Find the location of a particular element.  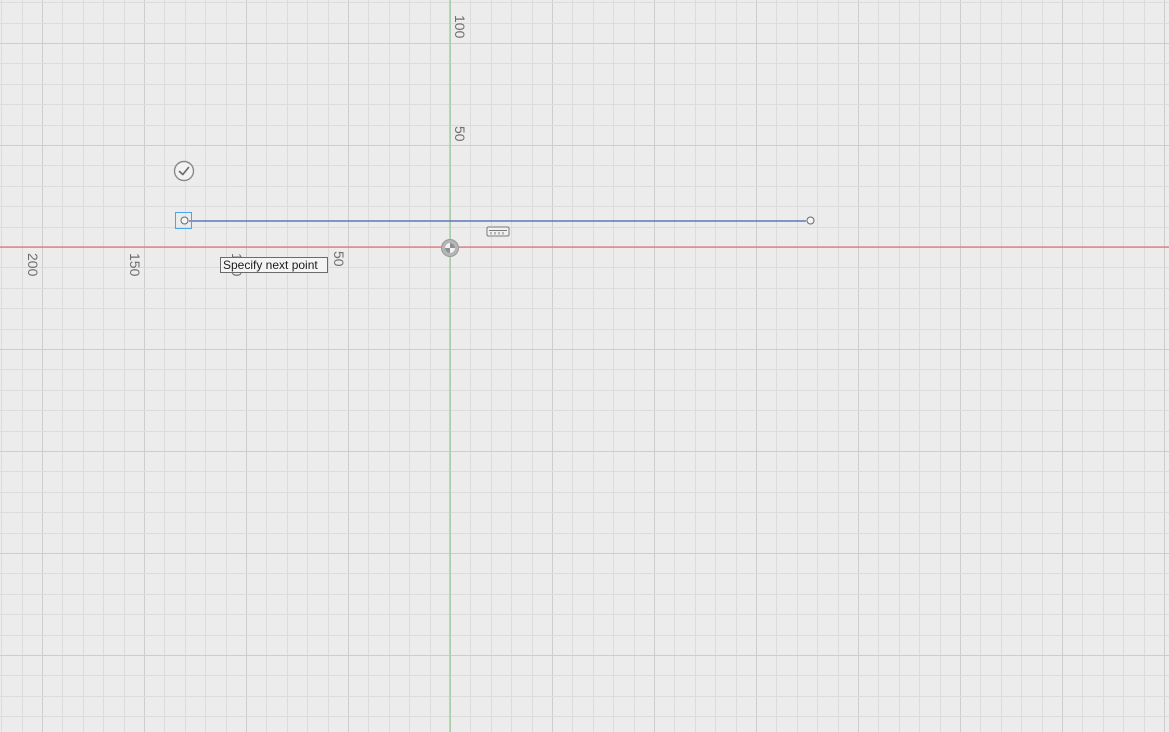

end-point-handle is located at coordinates (810, 220).